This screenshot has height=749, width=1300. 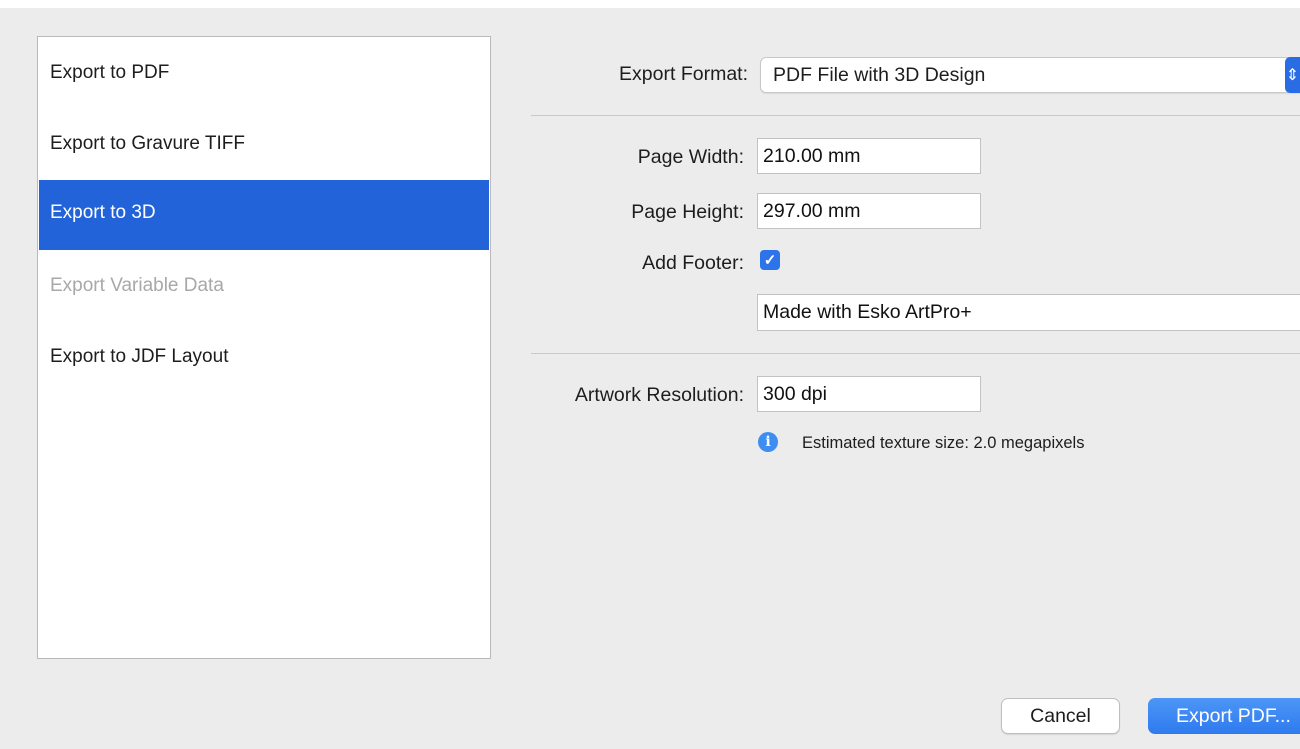 I want to click on page-height-field: 297.00 mm, so click(x=869, y=211).